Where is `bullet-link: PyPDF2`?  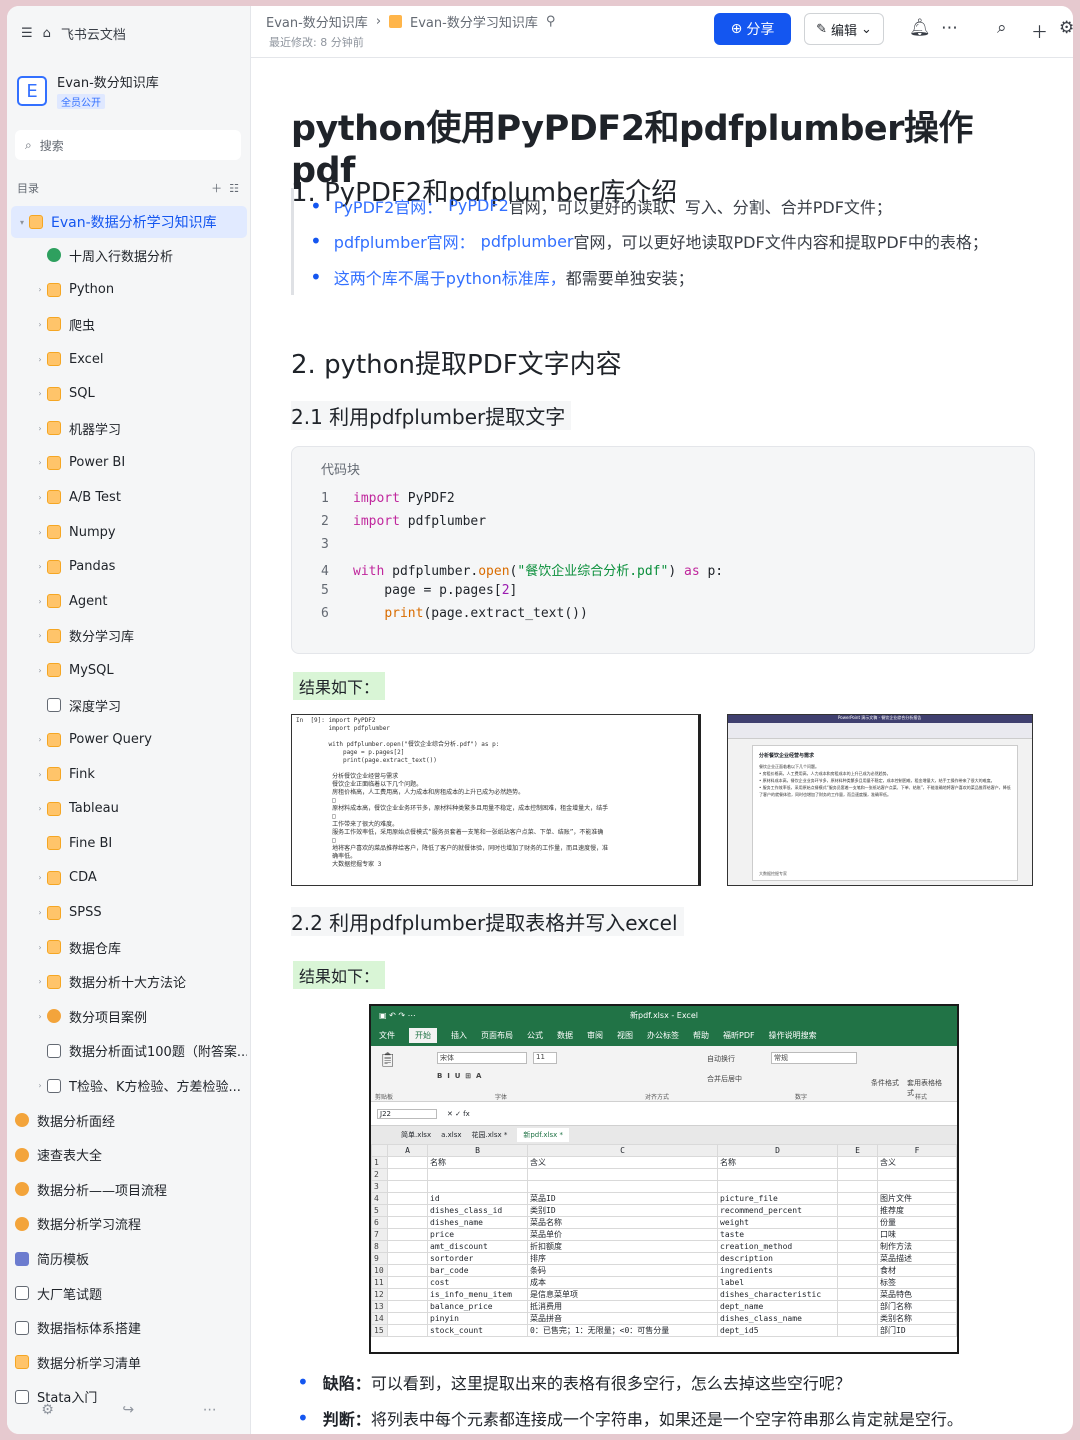
bullet-link: PyPDF2 is located at coordinates (478, 205).